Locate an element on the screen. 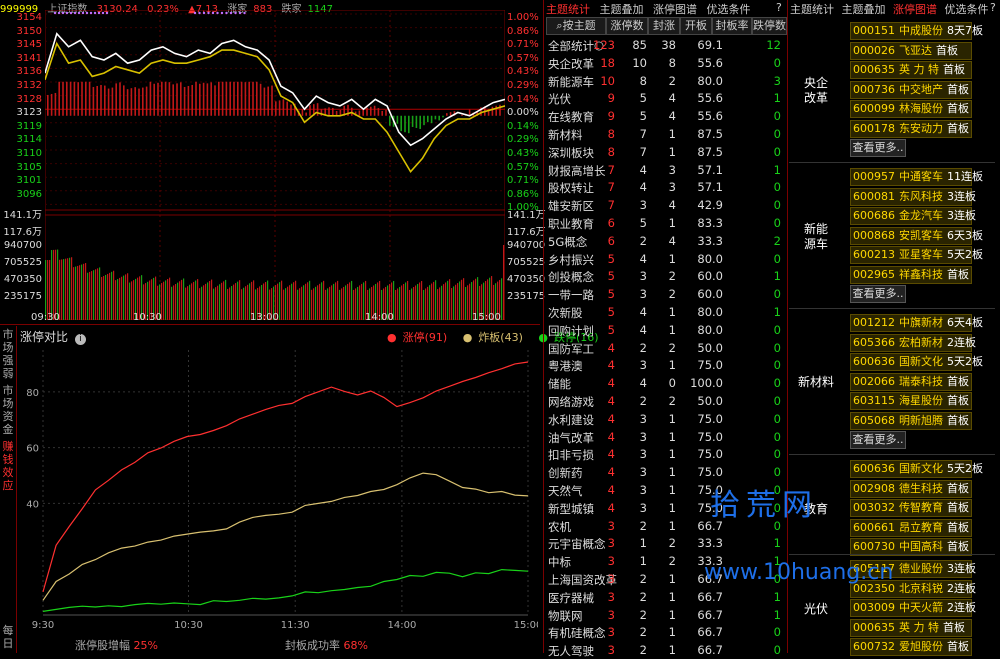 The width and height of the screenshot is (1000, 659). table-row: 粤港澳 4 3 1 75.0 0 is located at coordinates (665, 365).